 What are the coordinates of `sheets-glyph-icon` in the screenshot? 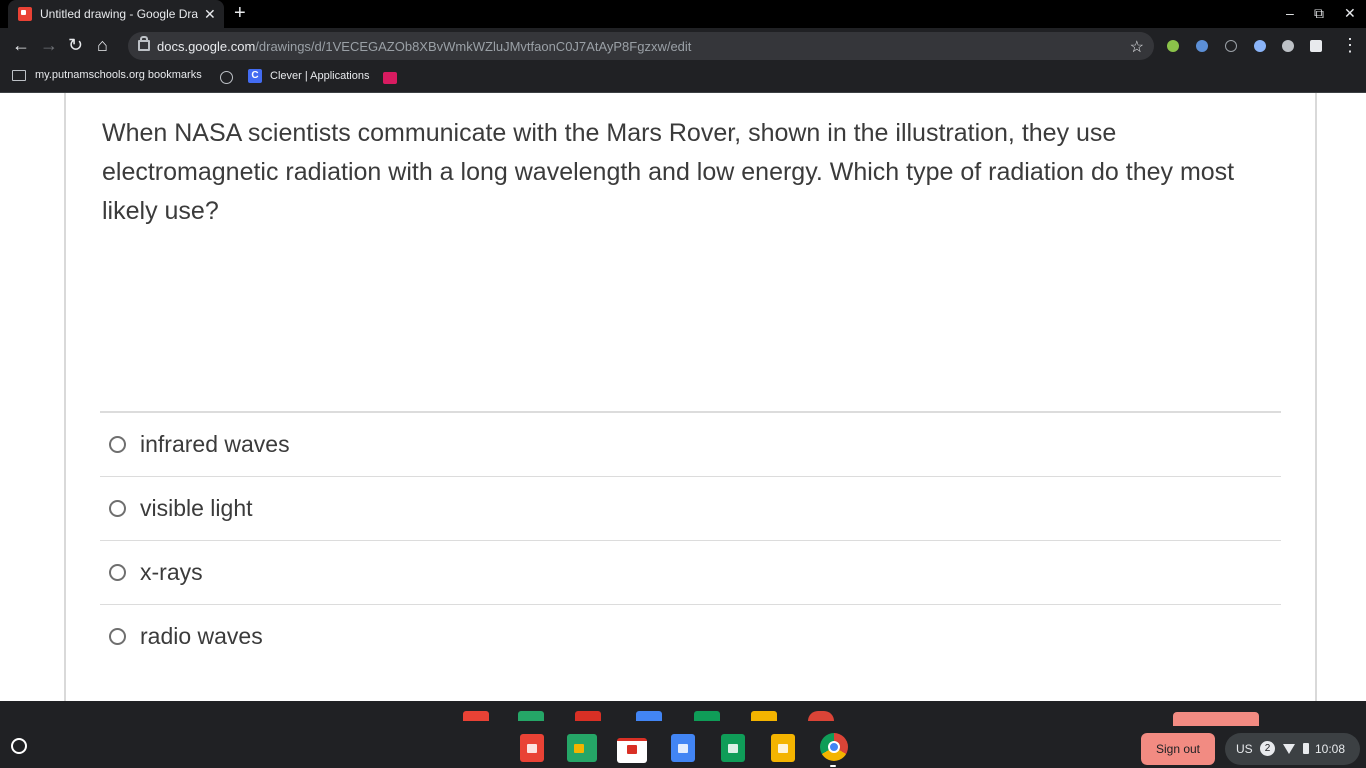 It's located at (733, 748).